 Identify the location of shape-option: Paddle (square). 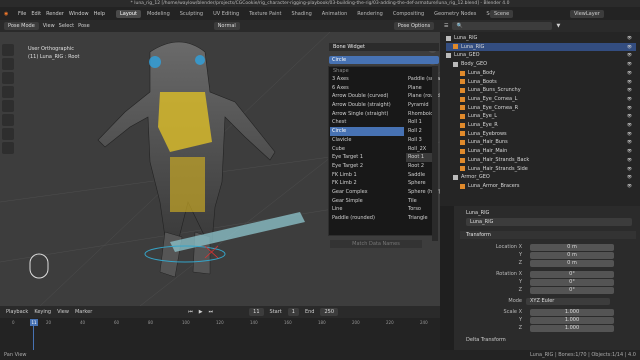
(426, 79).